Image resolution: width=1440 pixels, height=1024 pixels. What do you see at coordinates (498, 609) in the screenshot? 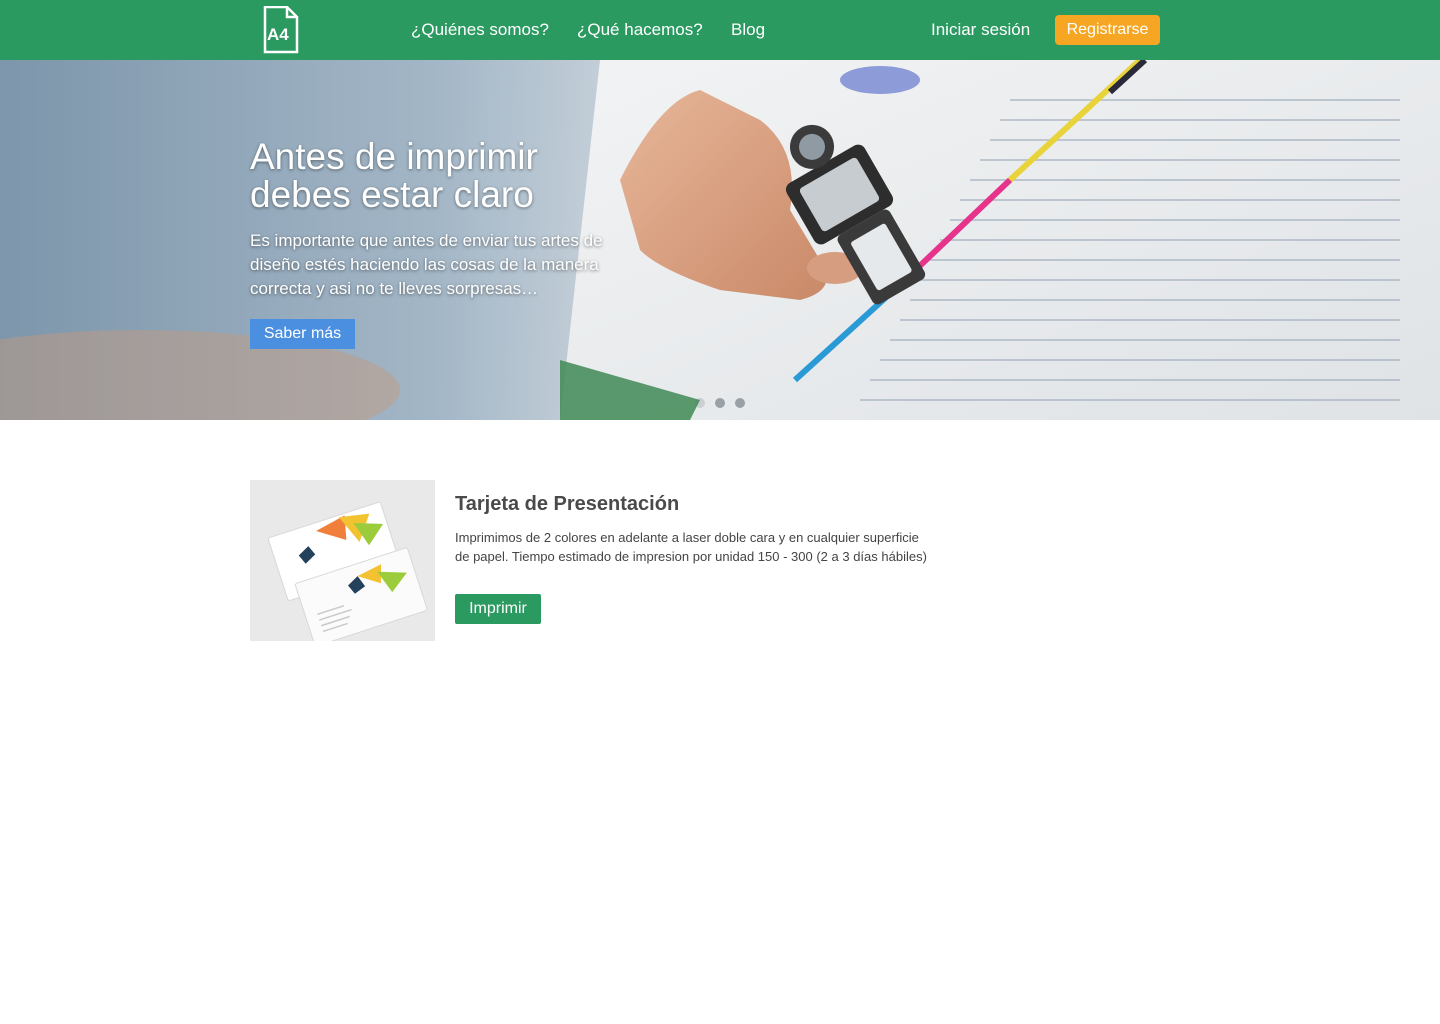
I see `print-button: Imprimir` at bounding box center [498, 609].